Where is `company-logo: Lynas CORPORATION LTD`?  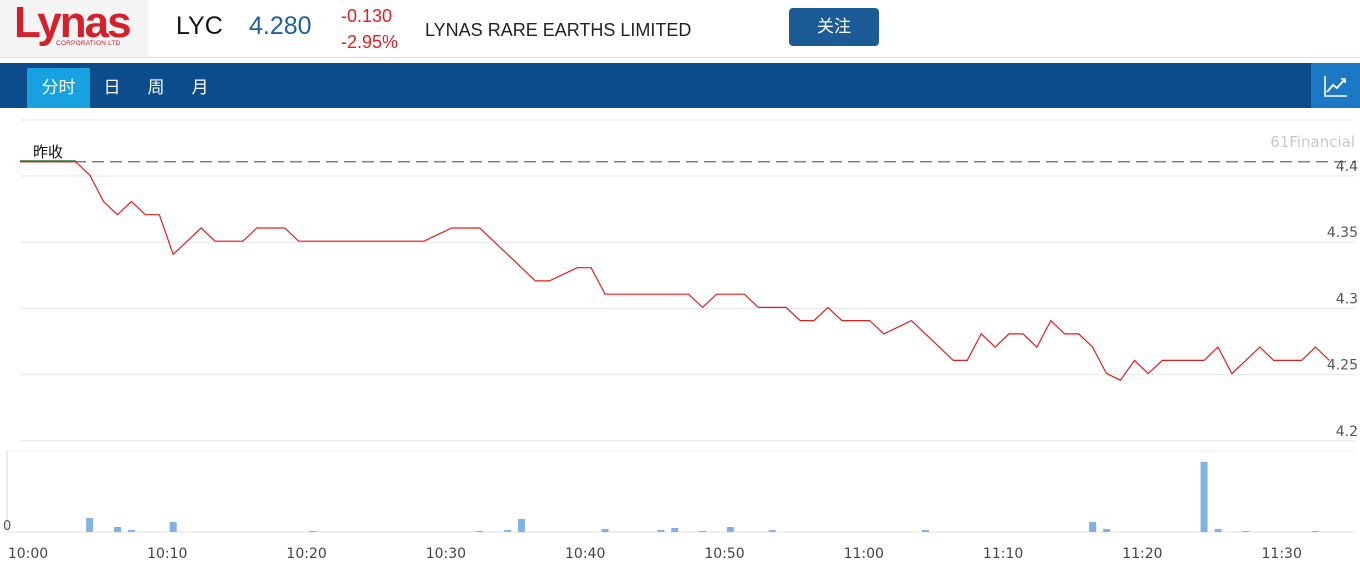 company-logo: Lynas CORPORATION LTD is located at coordinates (74, 28).